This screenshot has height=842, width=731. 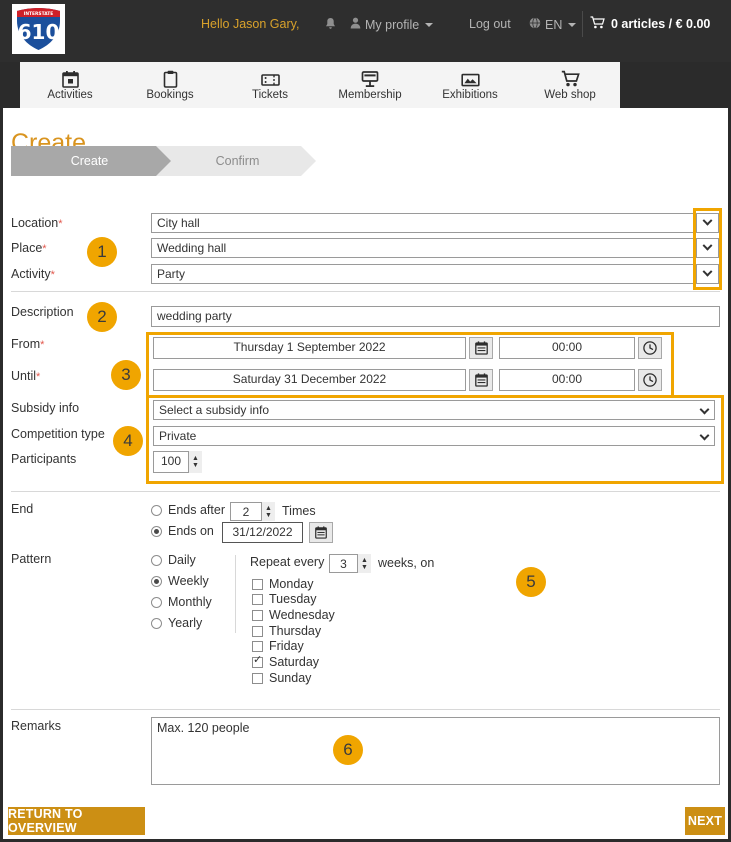 What do you see at coordinates (188, 510) in the screenshot?
I see `ends-after-radio-row: Ends after` at bounding box center [188, 510].